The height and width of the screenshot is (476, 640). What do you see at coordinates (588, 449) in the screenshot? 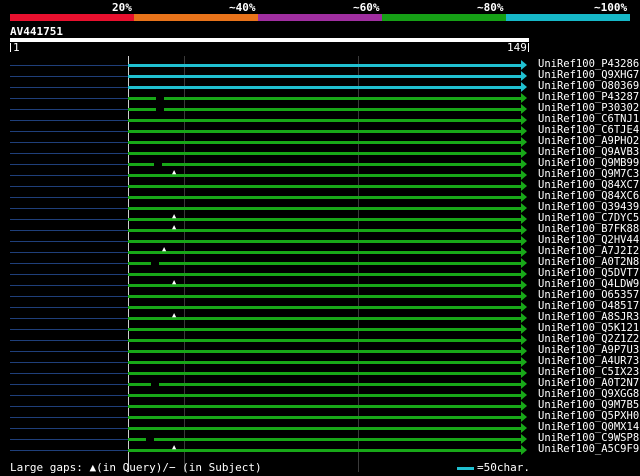
I see `hit-label-link: UniRef100_A5C9F9` at bounding box center [588, 449].